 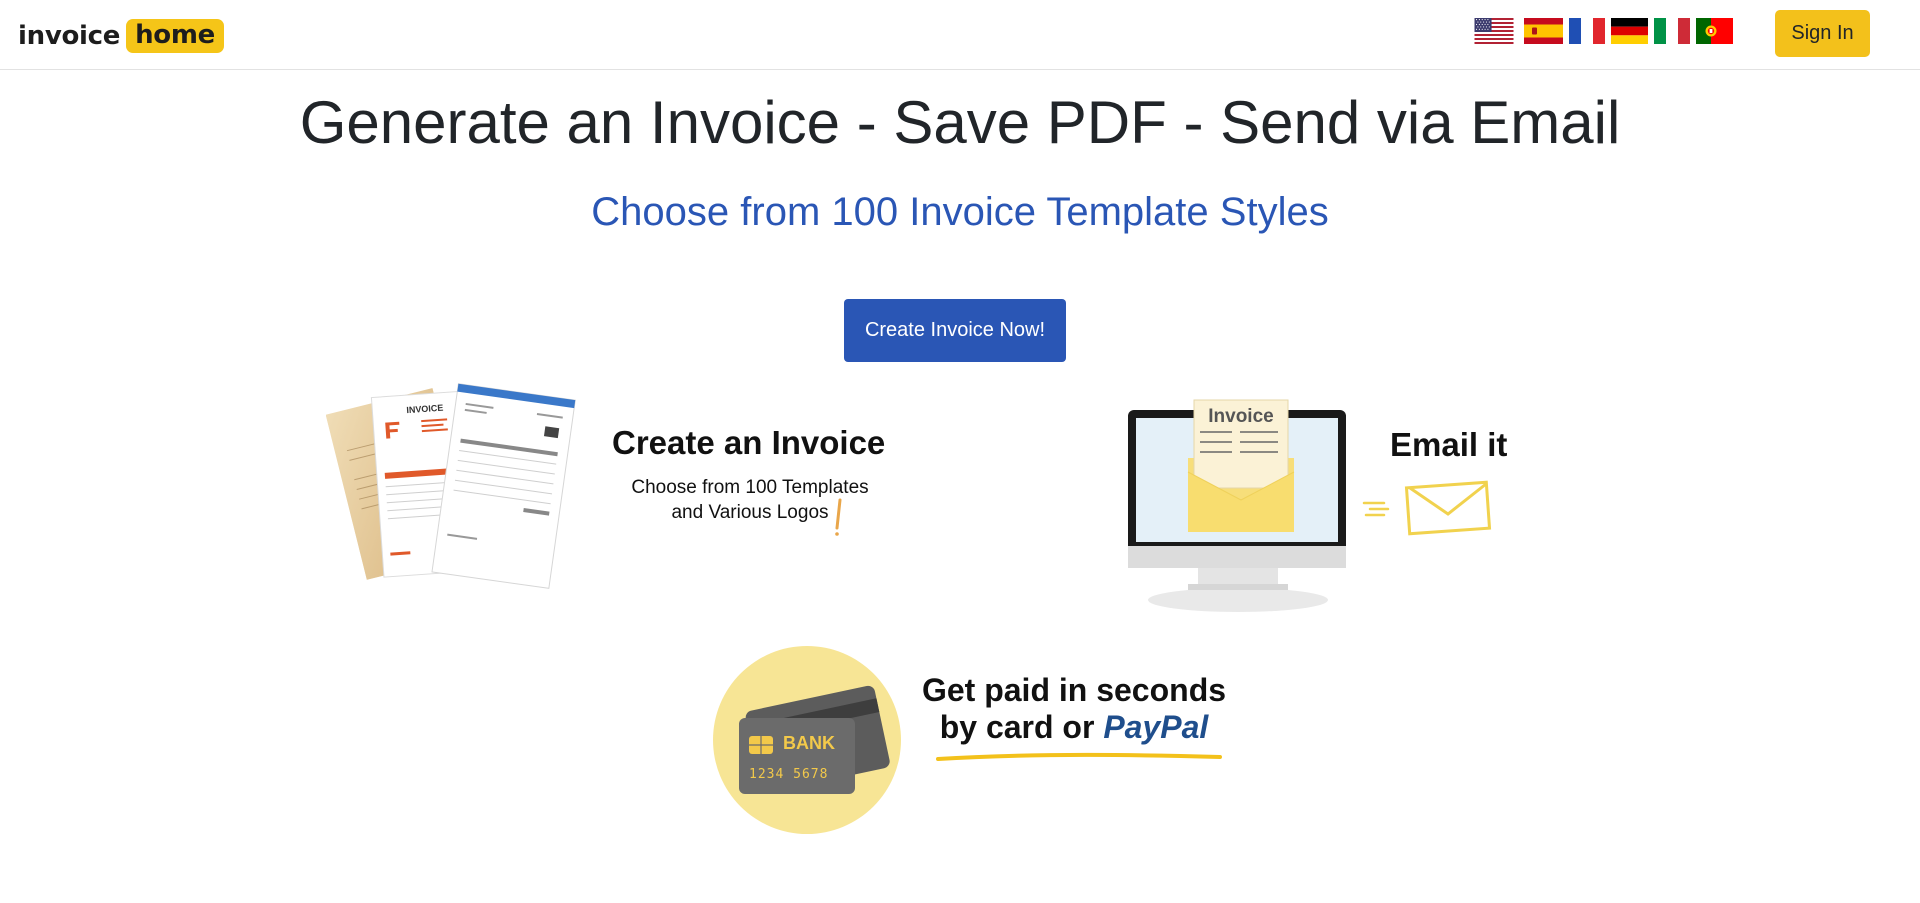 I want to click on card-bank-label: BANK, so click(x=809, y=743).